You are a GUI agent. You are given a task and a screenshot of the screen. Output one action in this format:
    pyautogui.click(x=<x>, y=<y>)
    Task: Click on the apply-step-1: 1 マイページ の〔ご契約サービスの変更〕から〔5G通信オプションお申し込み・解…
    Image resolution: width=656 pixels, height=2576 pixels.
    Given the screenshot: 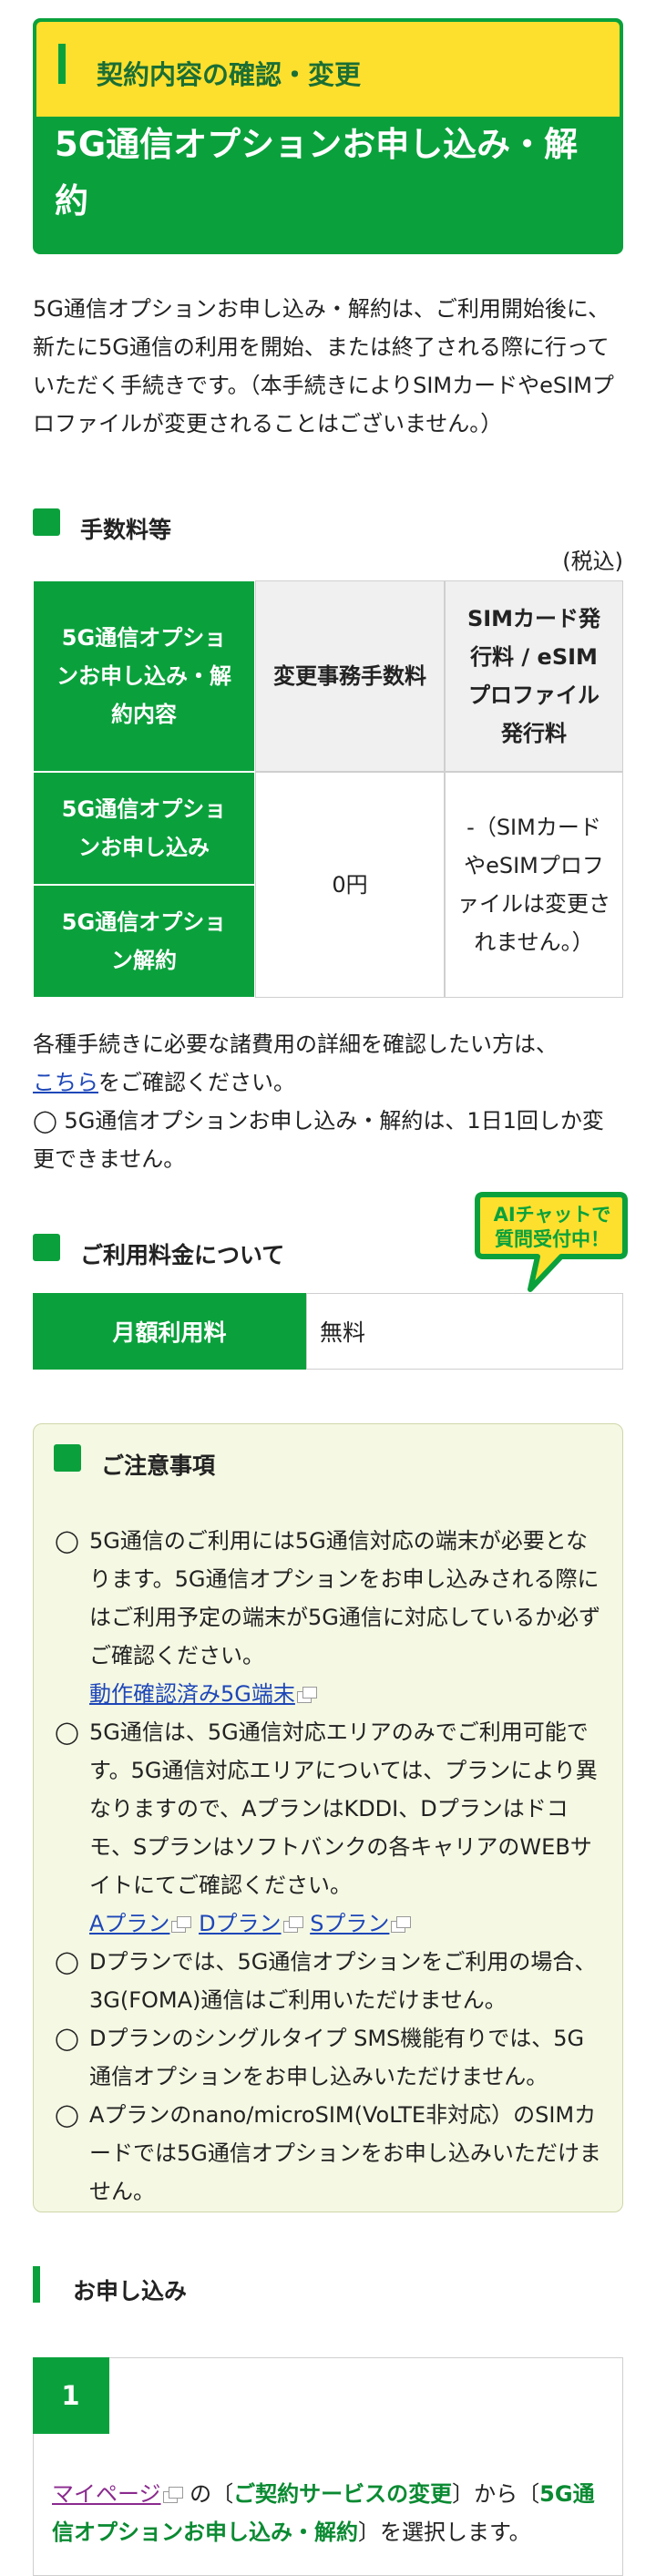 What is the action you would take?
    pyautogui.click(x=328, y=2466)
    